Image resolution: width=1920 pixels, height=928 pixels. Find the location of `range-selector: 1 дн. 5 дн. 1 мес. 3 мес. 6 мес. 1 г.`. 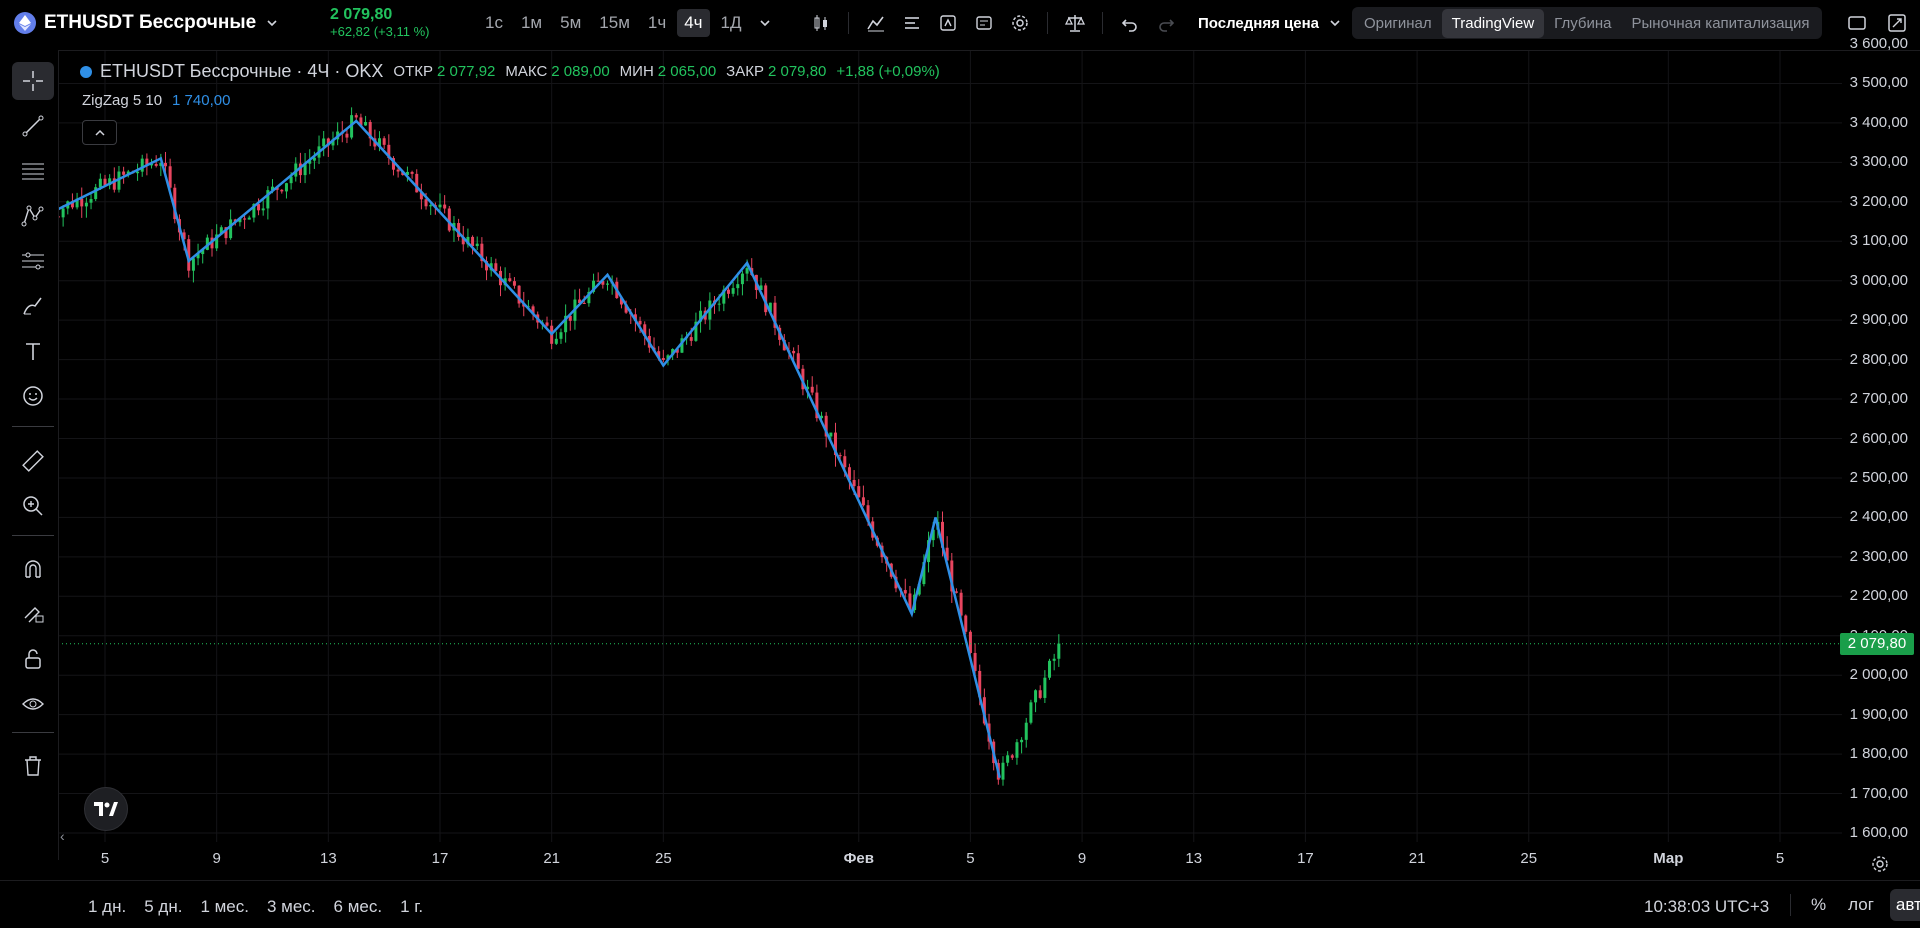

range-selector: 1 дн. 5 дн. 1 мес. 3 мес. 6 мес. 1 г. is located at coordinates (255, 907).